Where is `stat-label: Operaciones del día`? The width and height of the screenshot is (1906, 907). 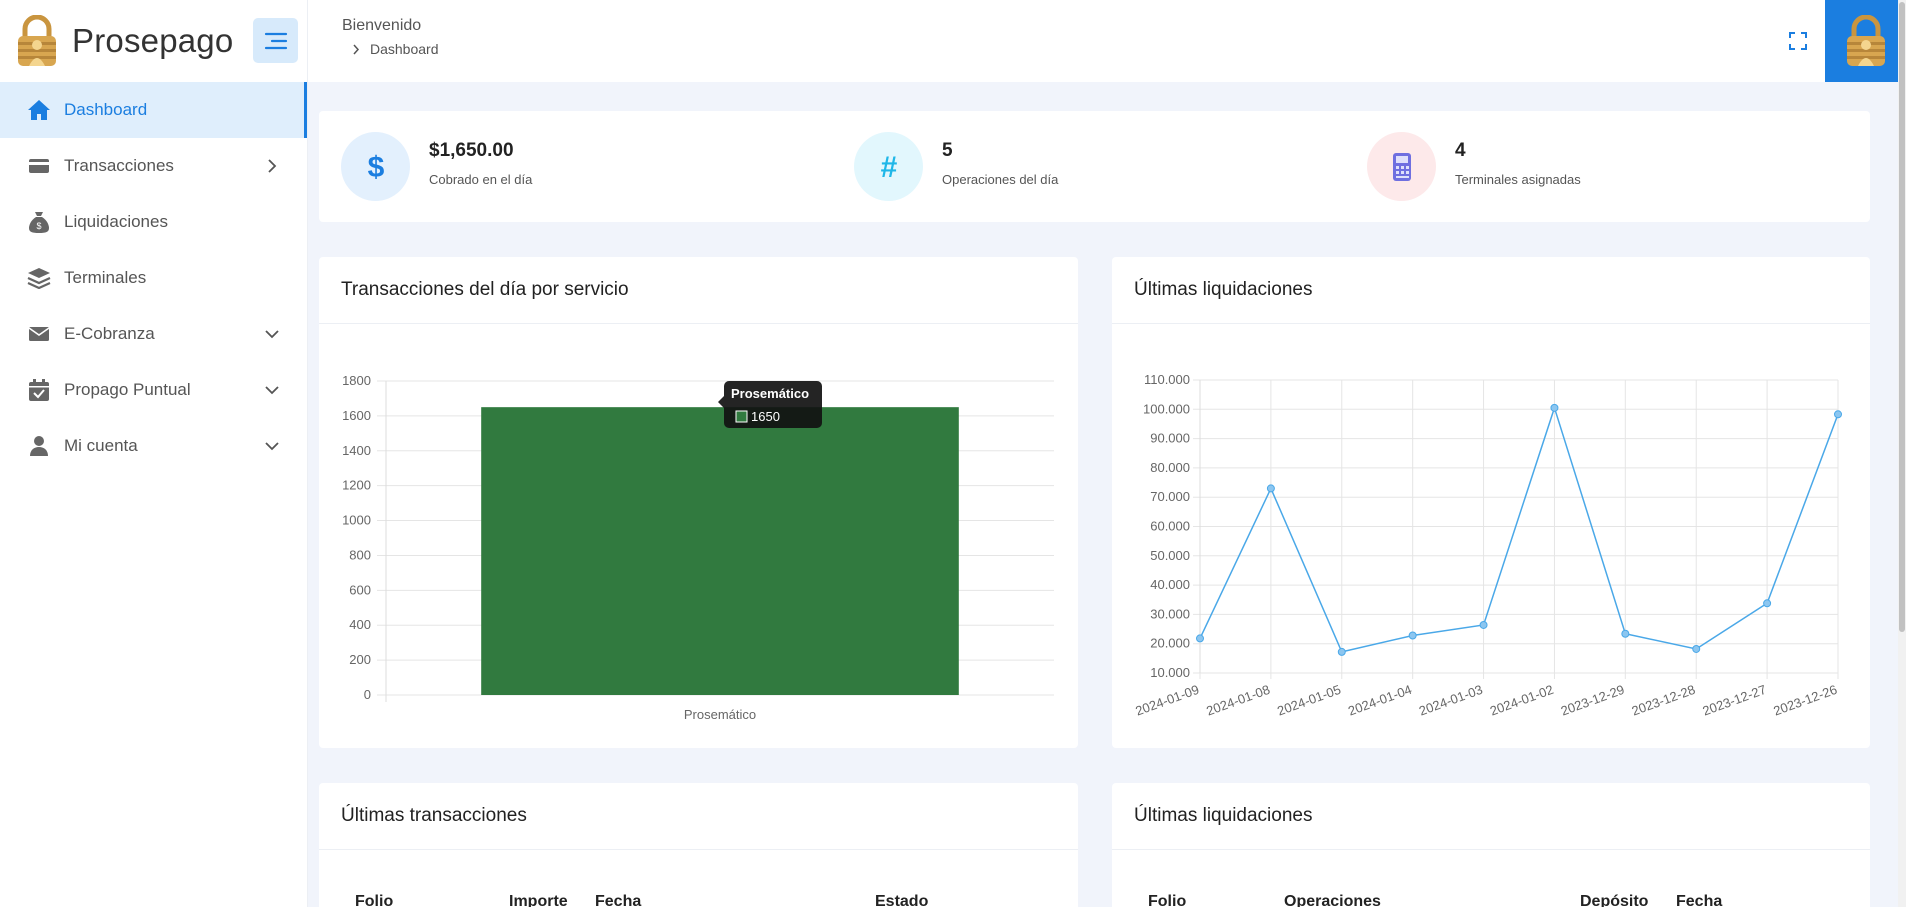 stat-label: Operaciones del día is located at coordinates (1000, 179).